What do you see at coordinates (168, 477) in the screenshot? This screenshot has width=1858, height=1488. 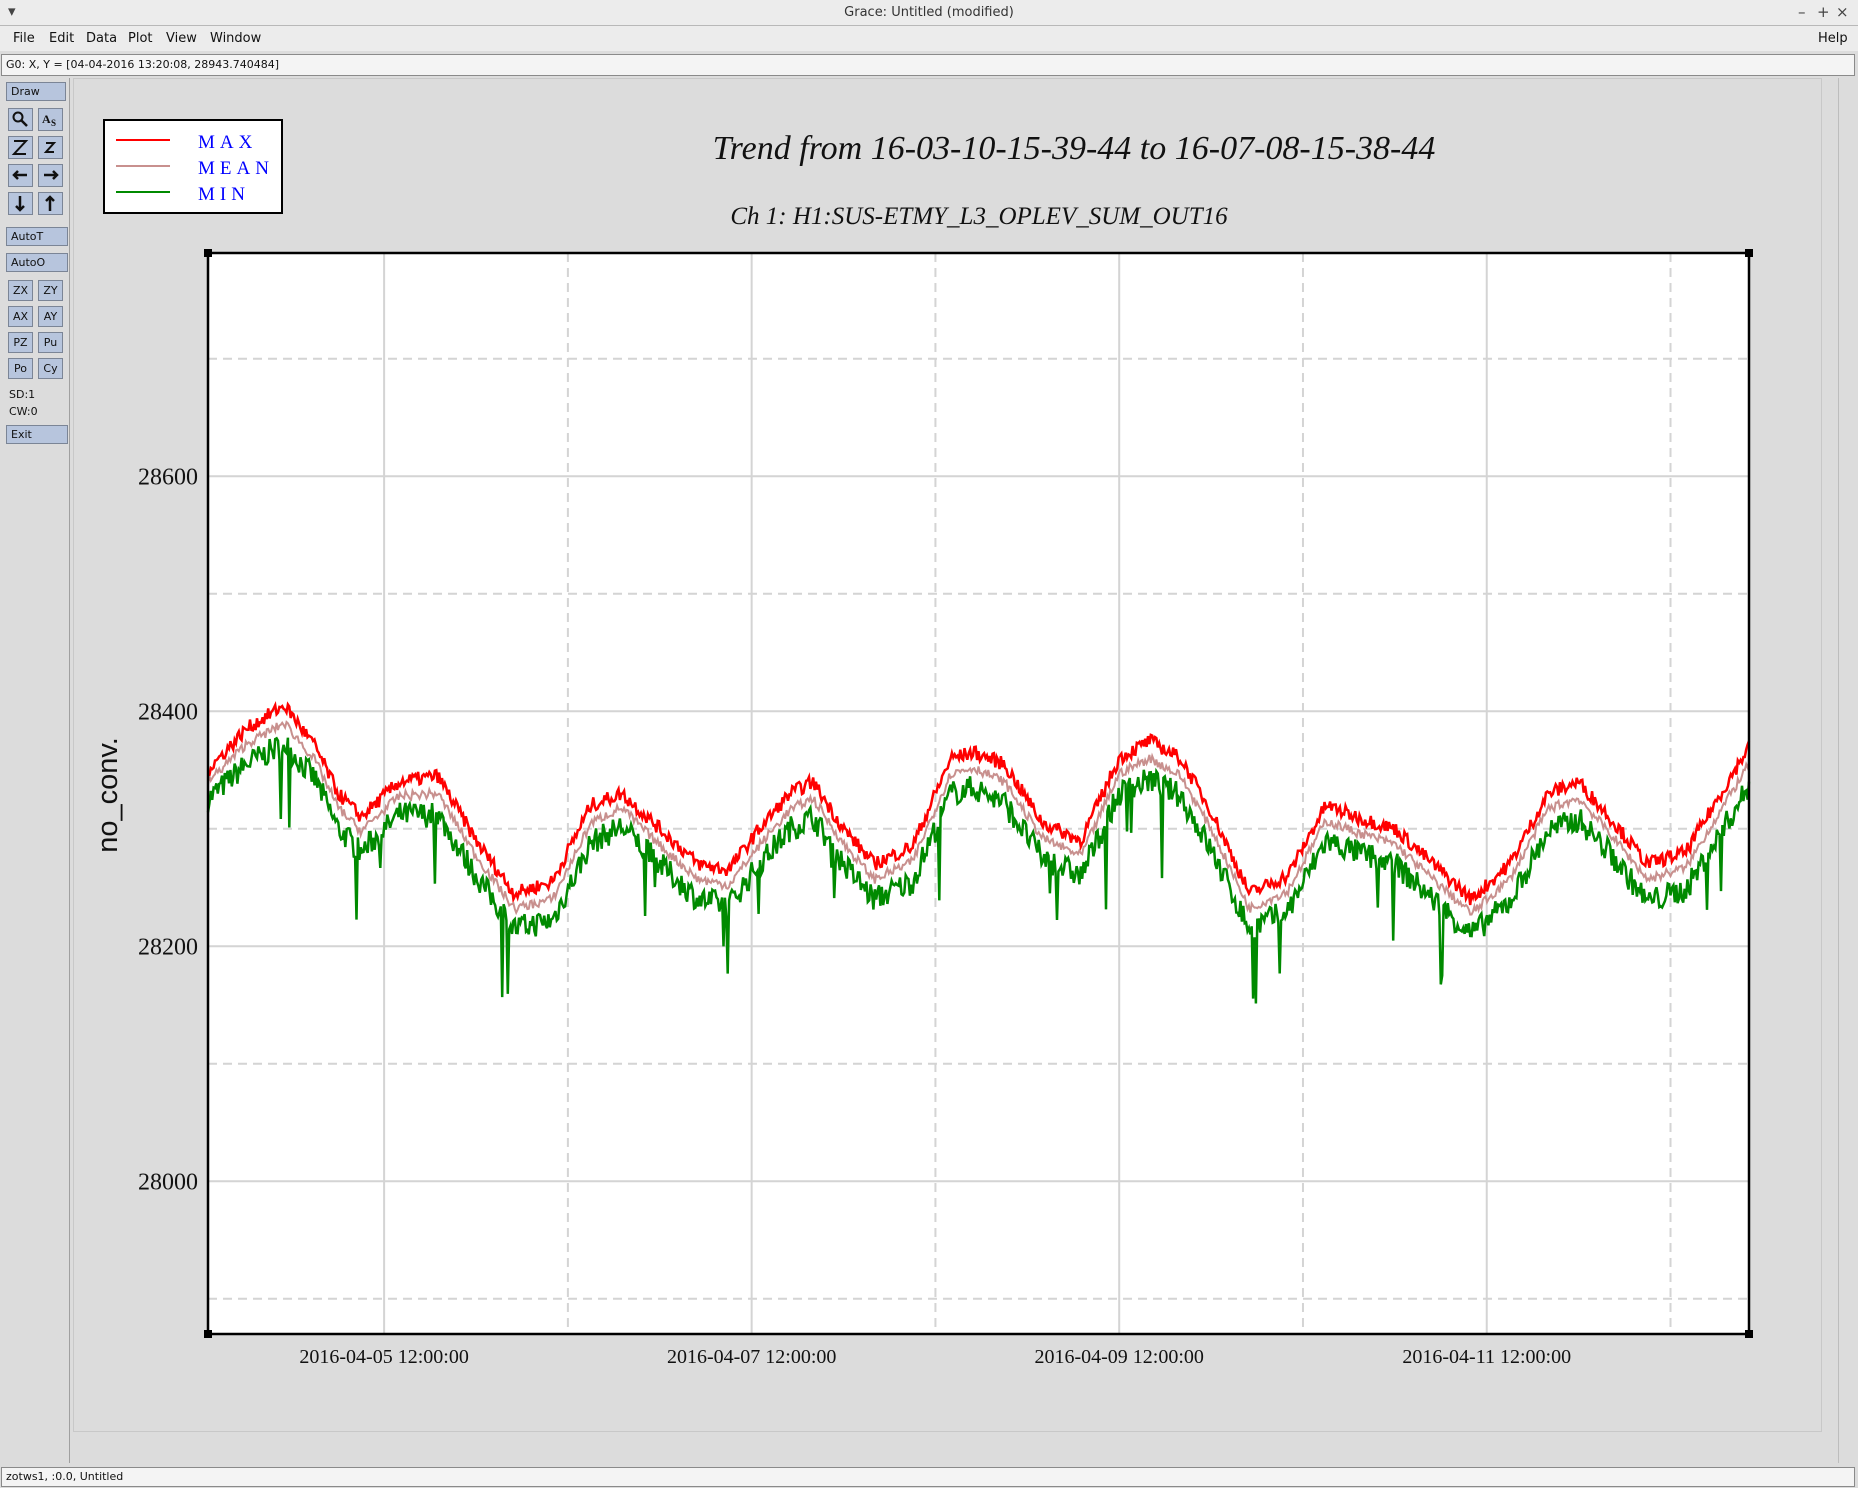 I see `y-tick-label: 28600` at bounding box center [168, 477].